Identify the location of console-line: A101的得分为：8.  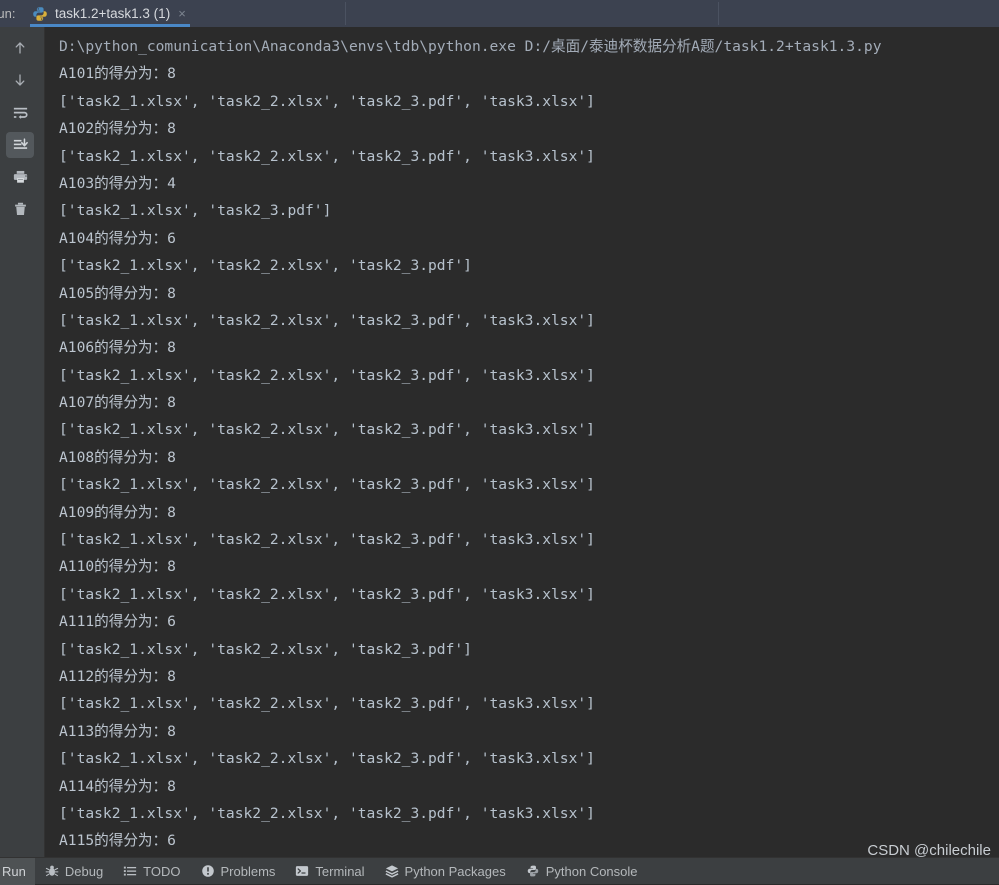
(117, 74).